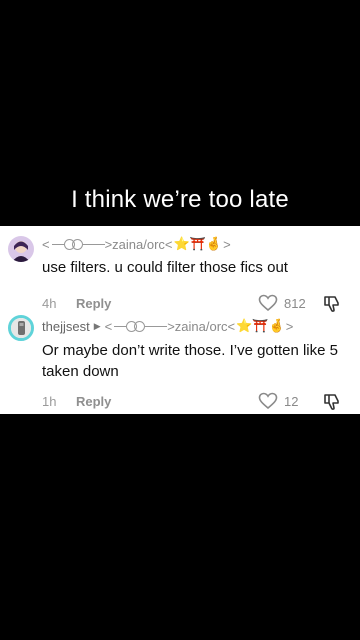  Describe the element at coordinates (49, 303) in the screenshot. I see `timestamp: 4h` at that location.